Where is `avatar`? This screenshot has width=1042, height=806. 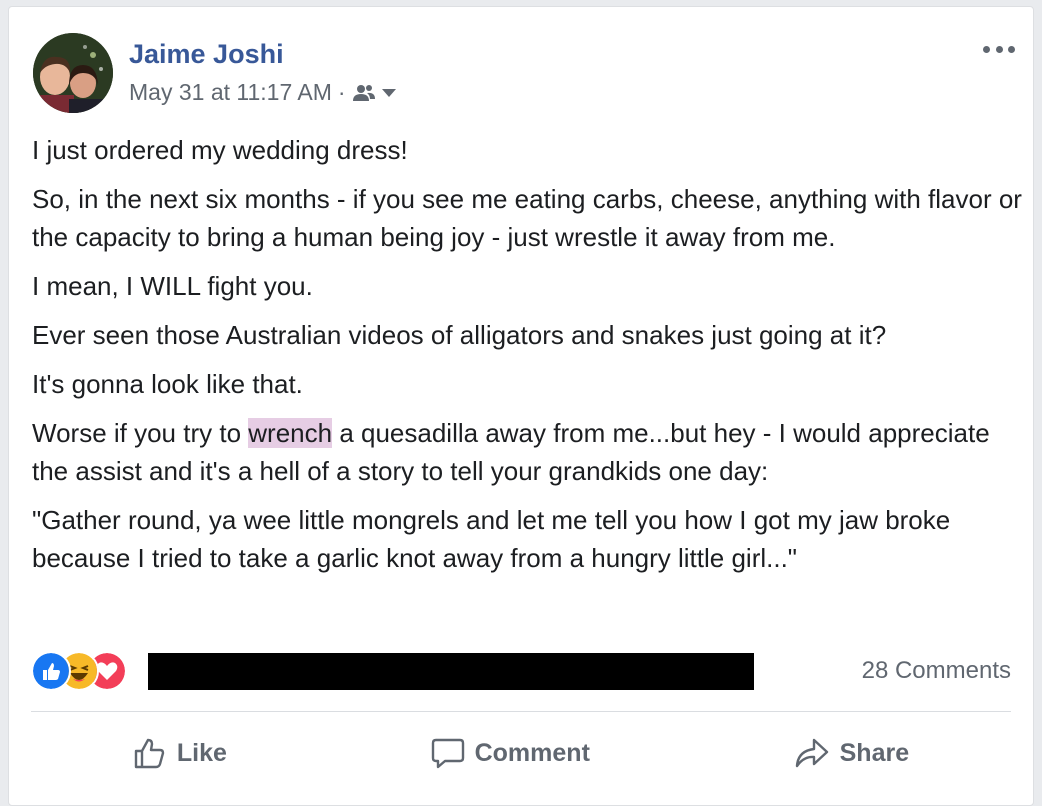 avatar is located at coordinates (73, 73).